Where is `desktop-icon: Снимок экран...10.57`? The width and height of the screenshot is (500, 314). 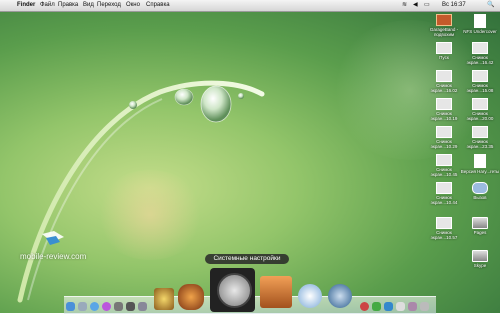
desktop-icon: Снимок экран...10.57 is located at coordinates (444, 228).